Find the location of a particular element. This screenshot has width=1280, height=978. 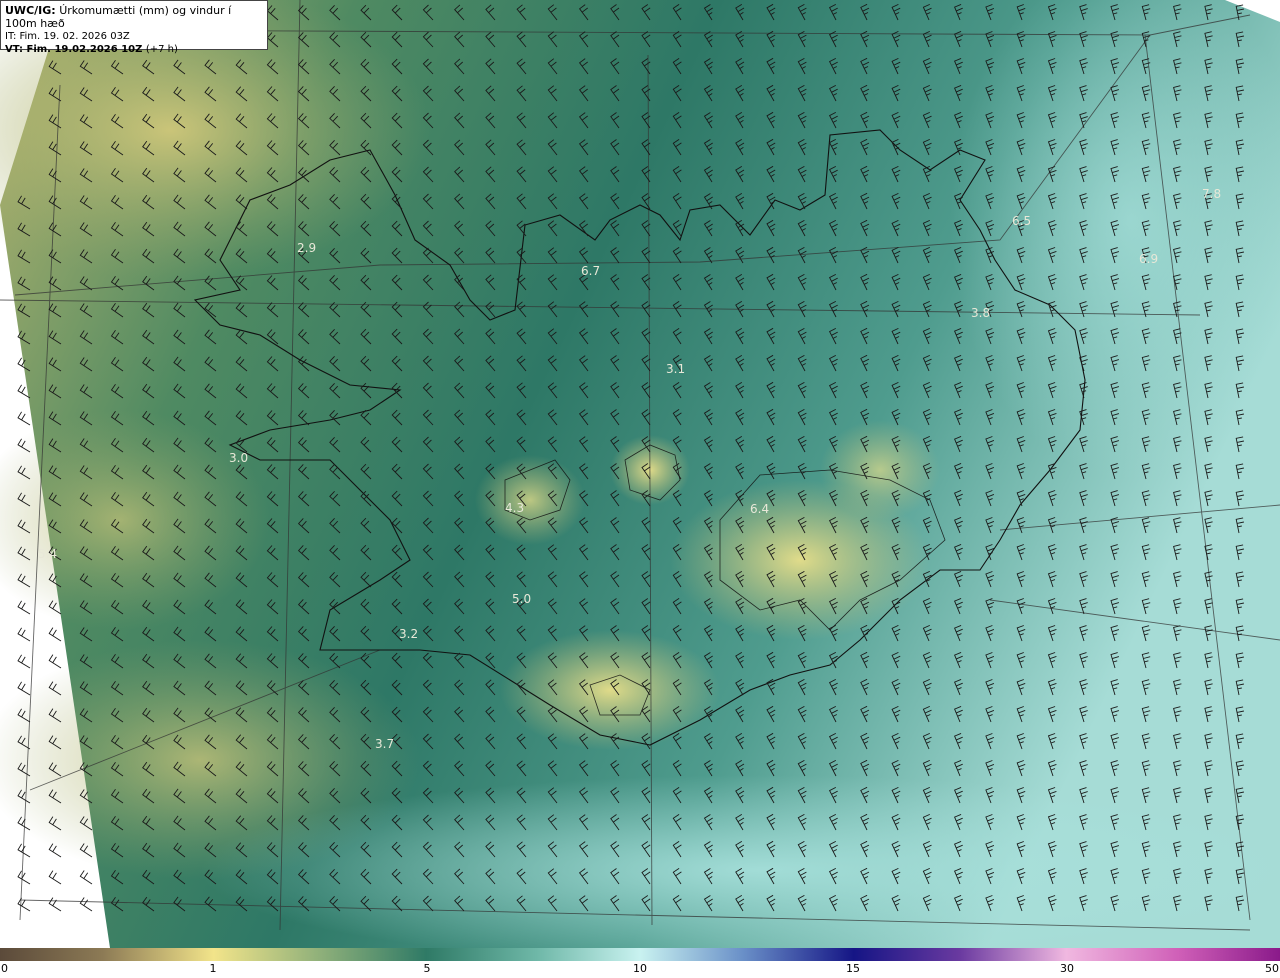

colorbar-tick: 10 is located at coordinates (640, 968).